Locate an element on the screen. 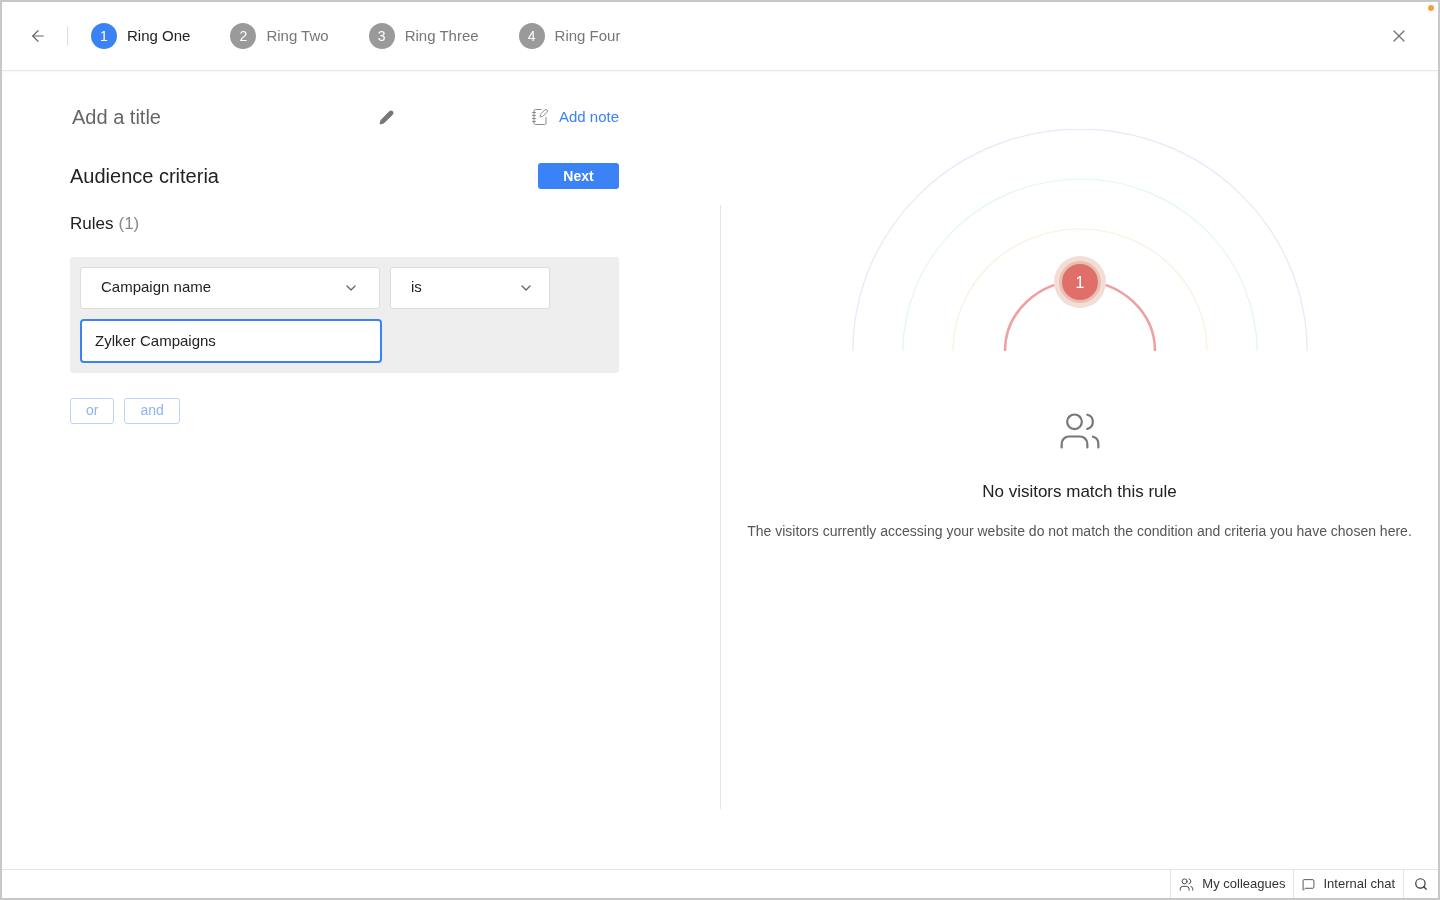  radar-drawing: 1 is located at coordinates (1079, 245).